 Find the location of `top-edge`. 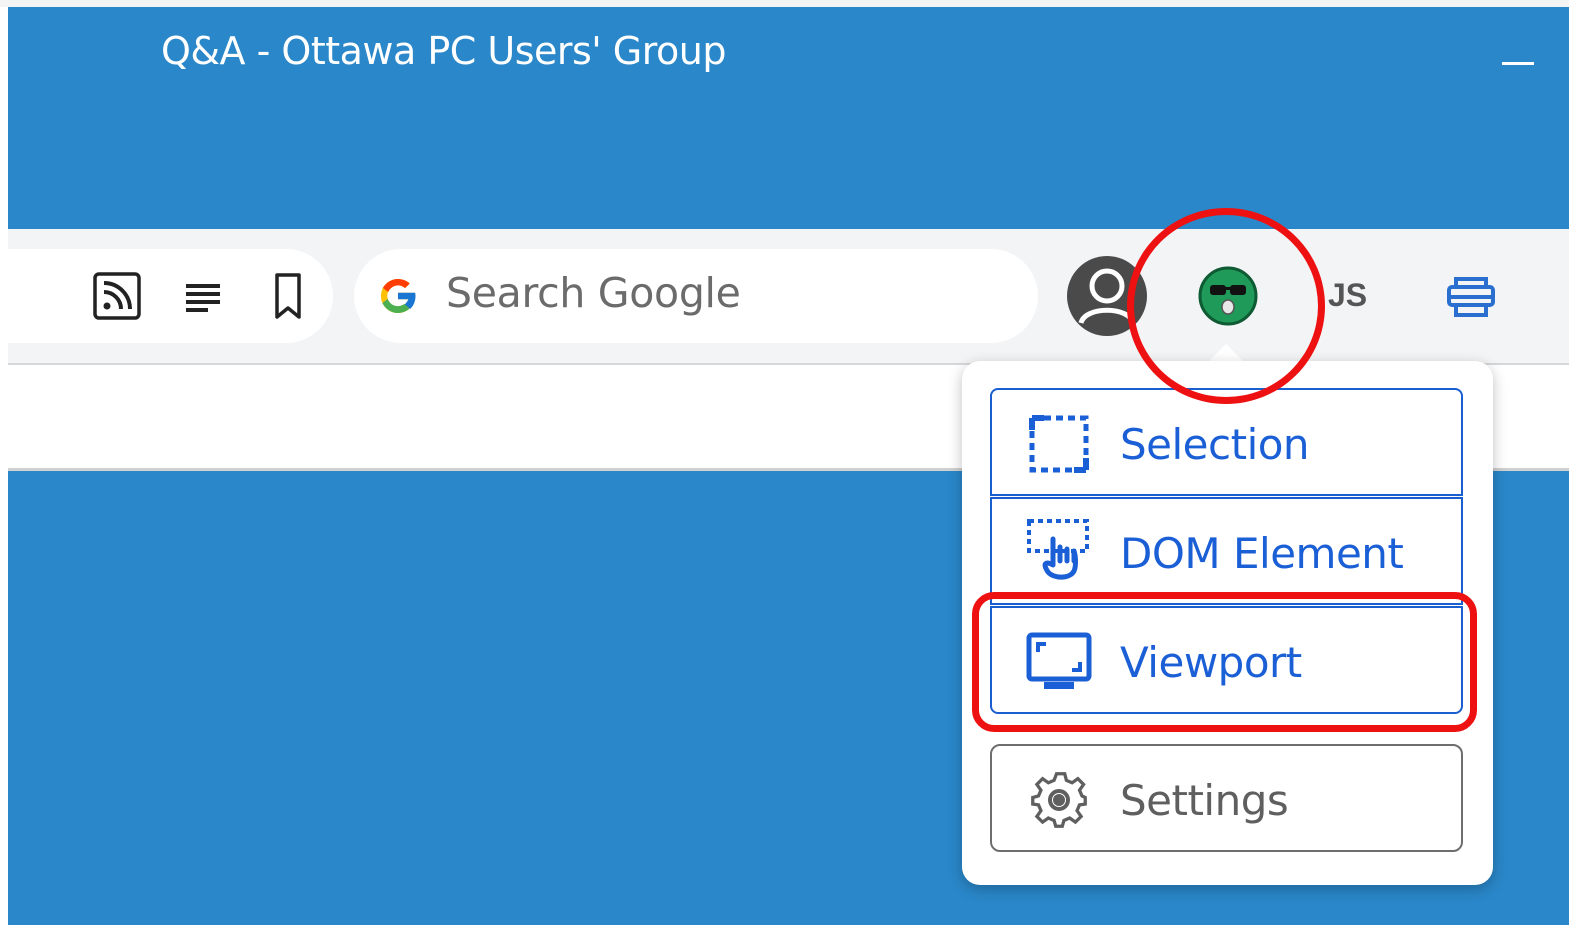

top-edge is located at coordinates (784, 3).